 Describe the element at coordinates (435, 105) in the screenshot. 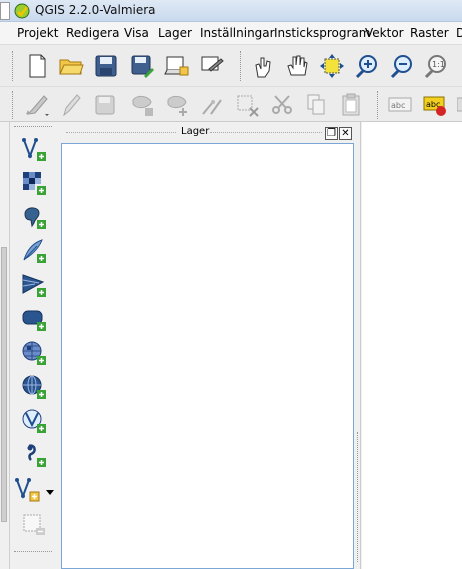

I see `layer-labeling-icon: abc` at that location.